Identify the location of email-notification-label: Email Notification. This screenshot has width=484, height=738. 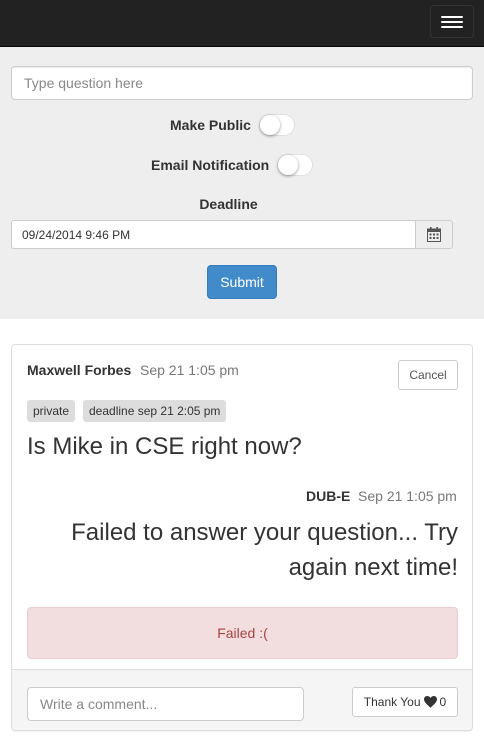
(210, 165).